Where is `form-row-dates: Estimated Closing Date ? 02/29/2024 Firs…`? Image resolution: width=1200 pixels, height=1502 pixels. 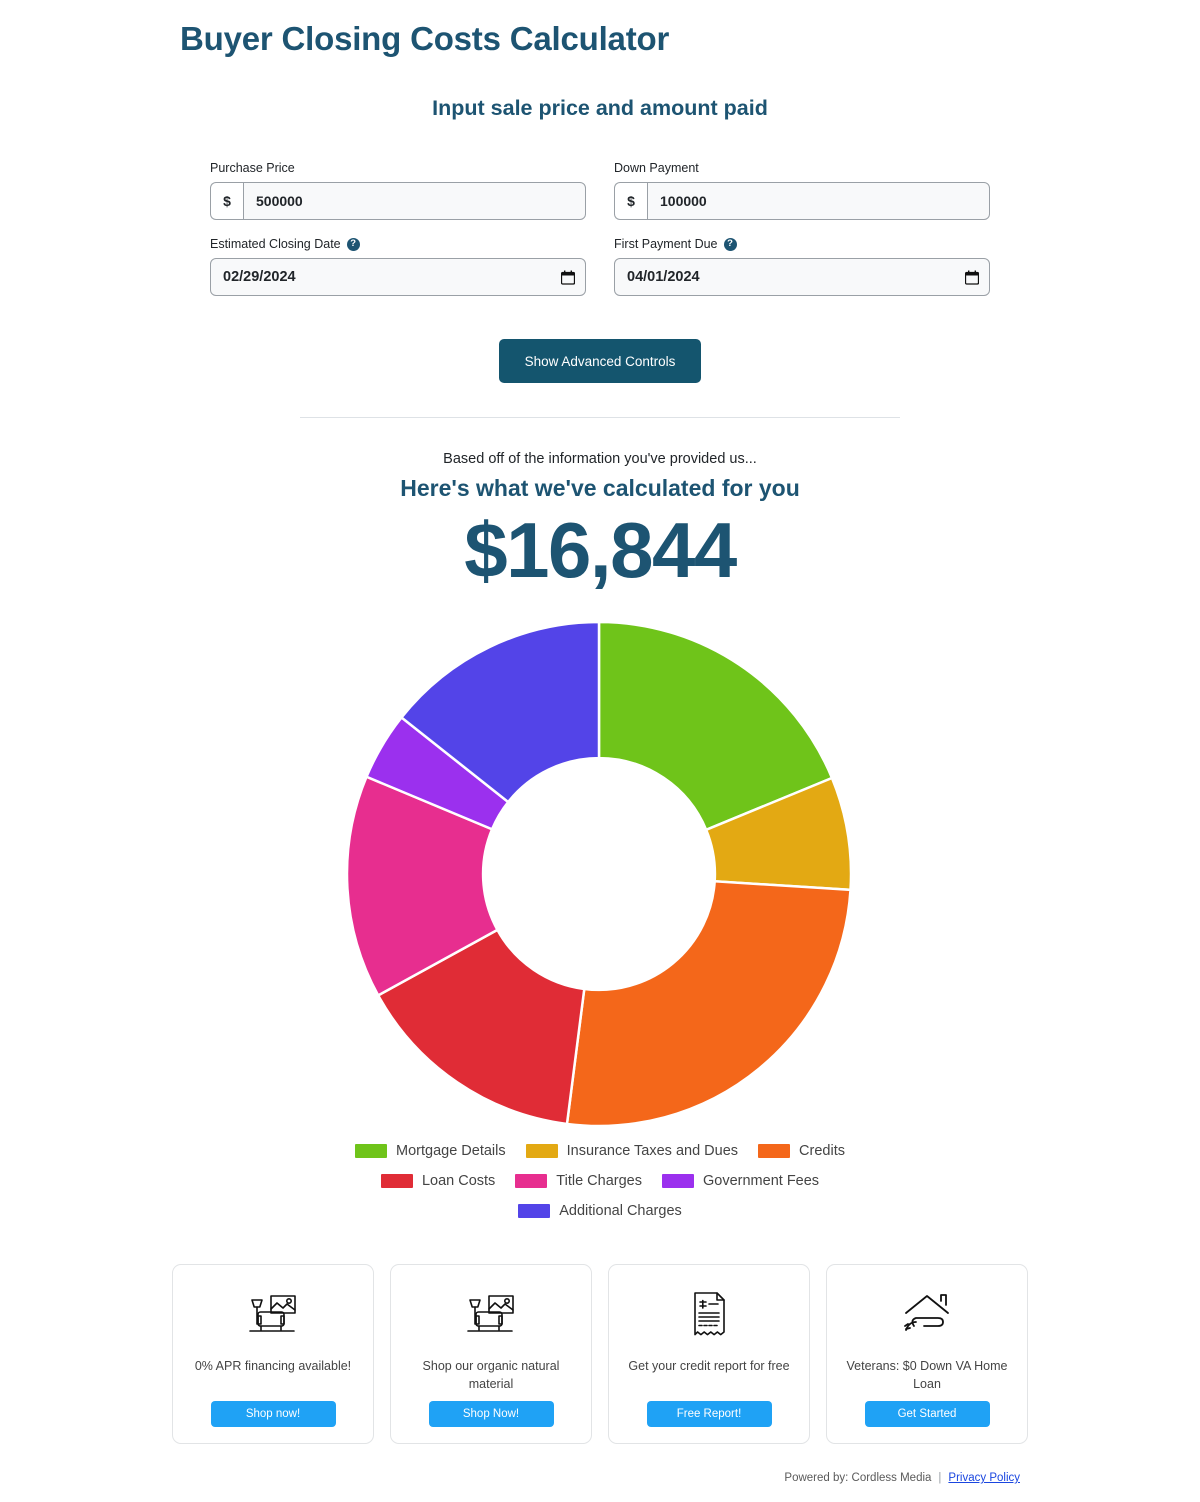
form-row-dates: Estimated Closing Date ? 02/29/2024 Firs… is located at coordinates (600, 266).